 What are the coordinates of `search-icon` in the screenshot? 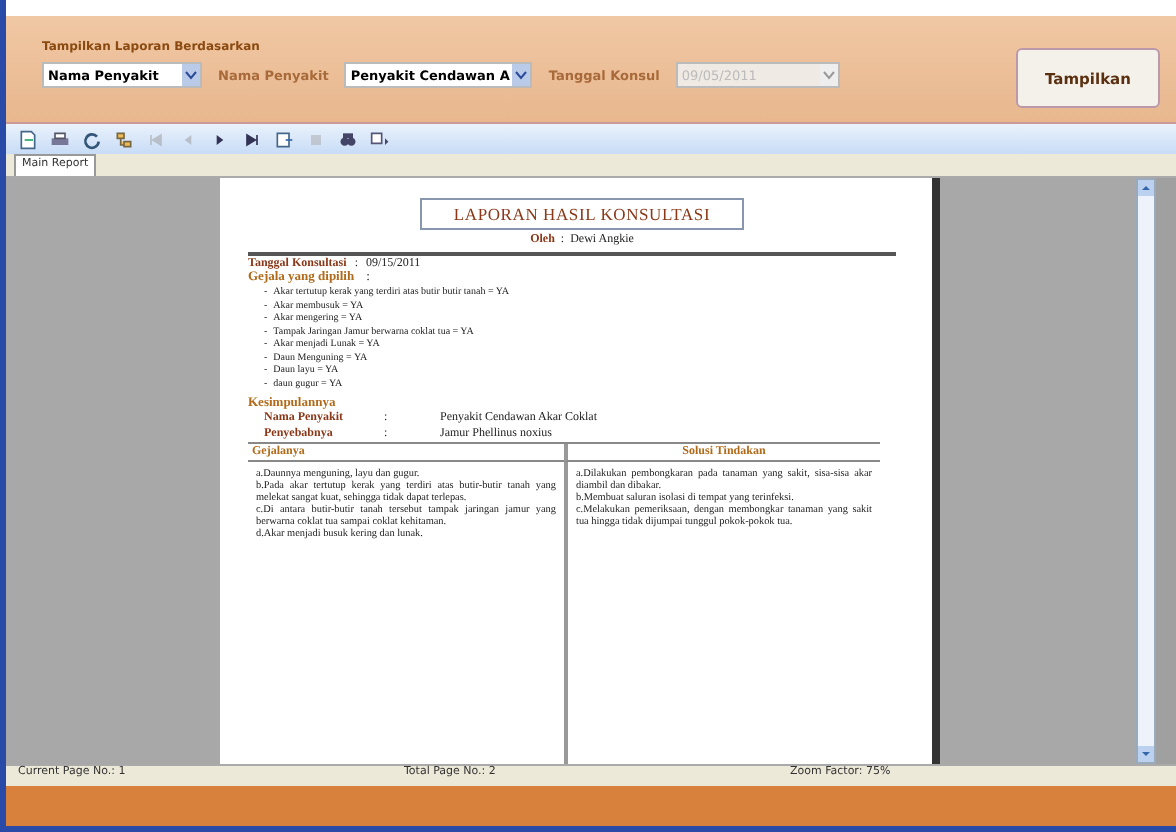 It's located at (348, 139).